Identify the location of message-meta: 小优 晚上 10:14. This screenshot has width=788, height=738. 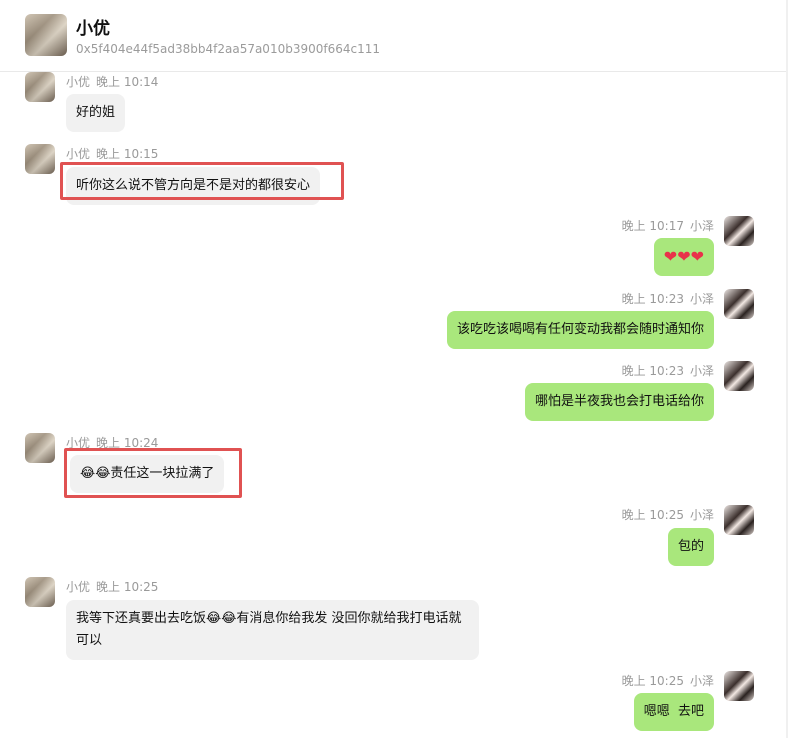
(112, 81).